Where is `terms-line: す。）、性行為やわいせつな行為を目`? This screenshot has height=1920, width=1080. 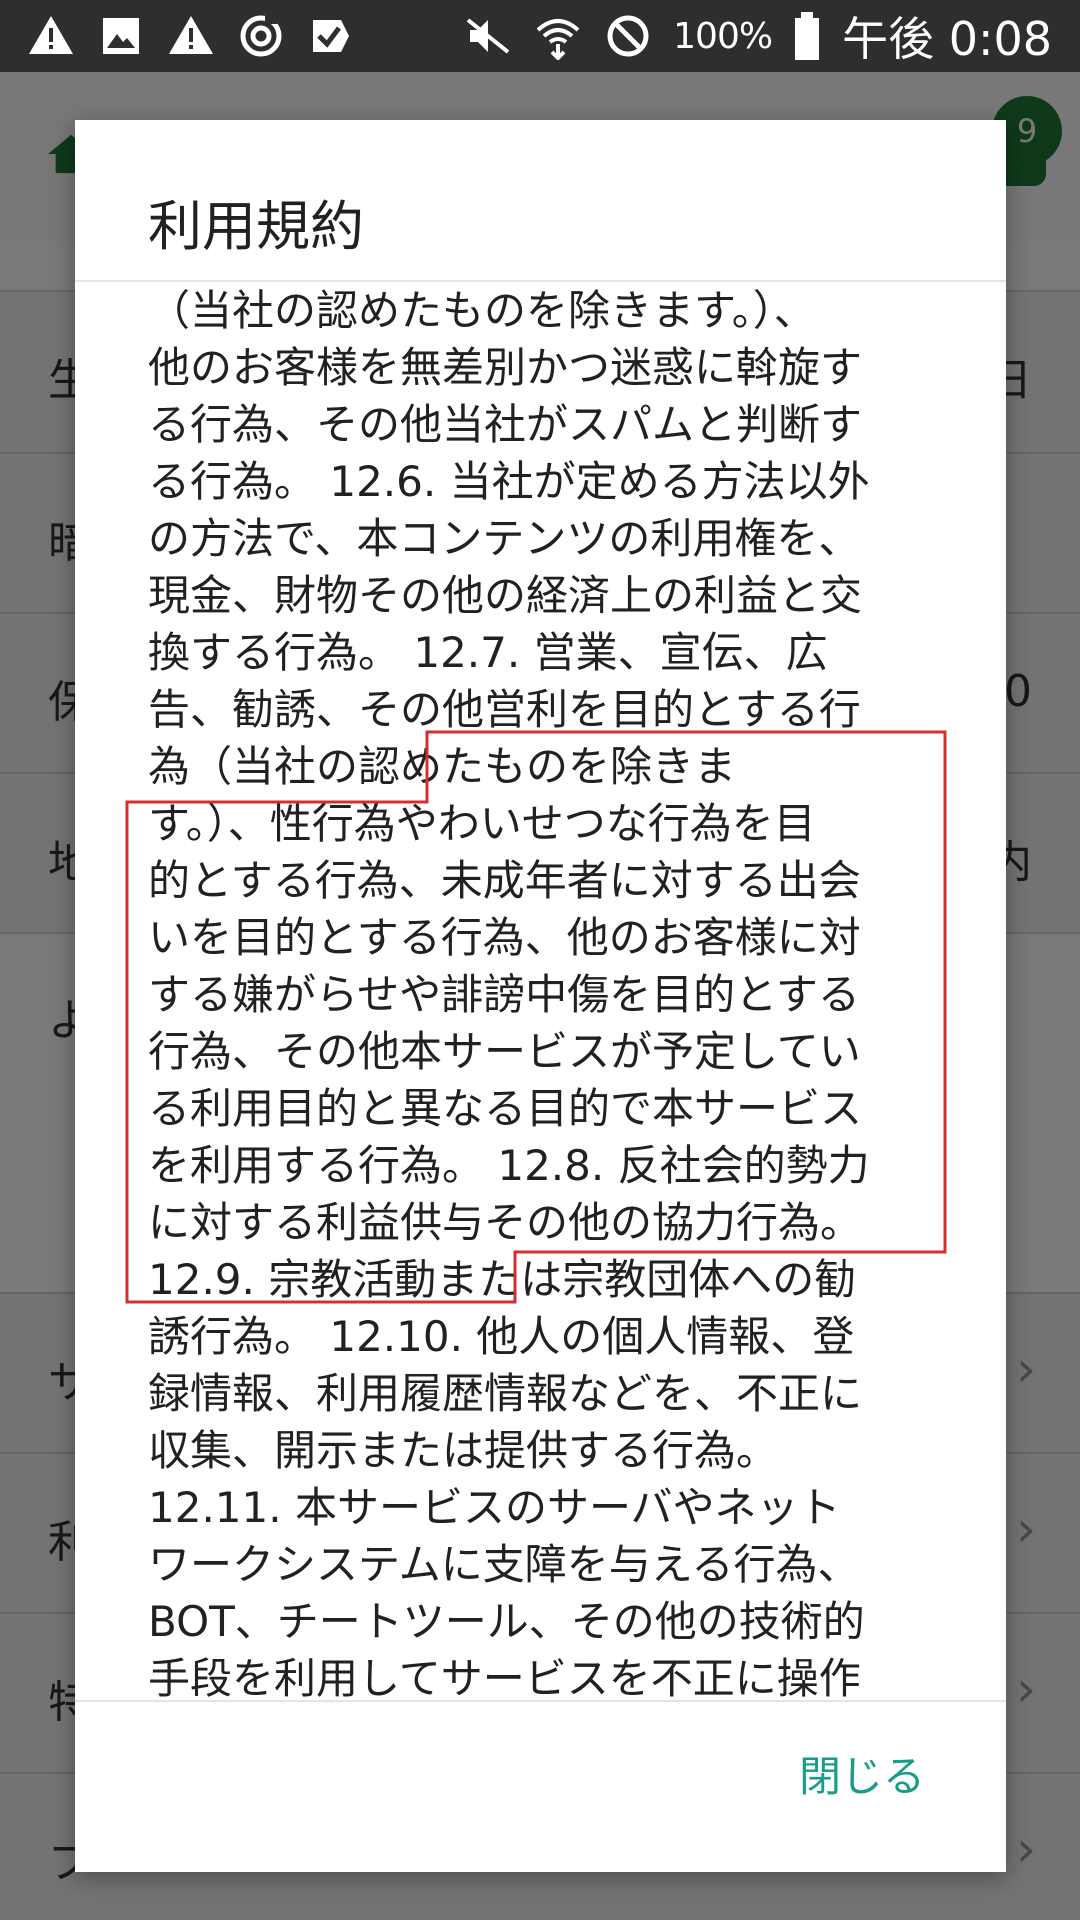
terms-line: す。）、性行為やわいせつな行為を目 is located at coordinates (482, 823).